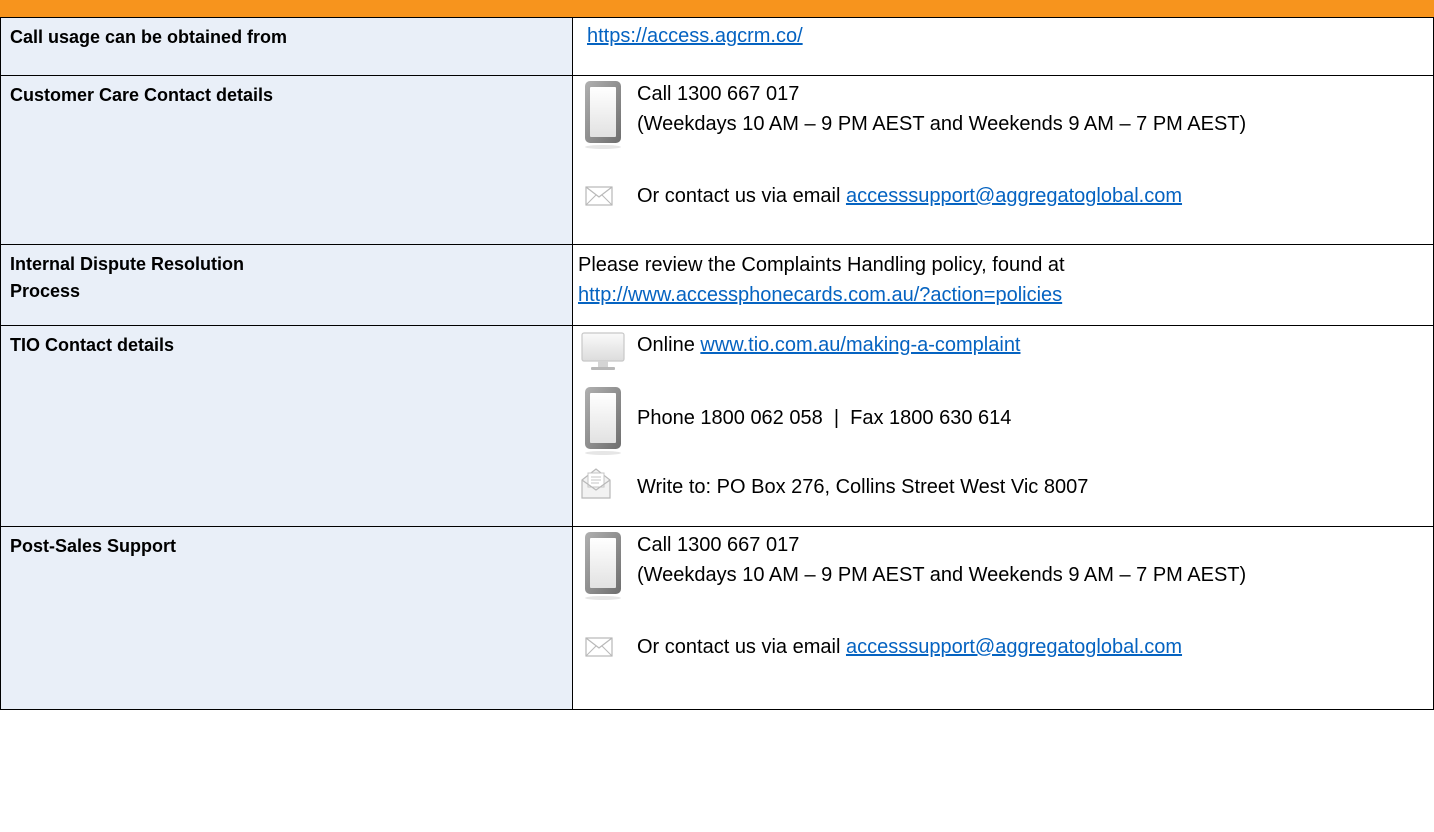 The width and height of the screenshot is (1434, 832). I want to click on dispute-label-line1: Internal Dispute Resolution, so click(127, 264).